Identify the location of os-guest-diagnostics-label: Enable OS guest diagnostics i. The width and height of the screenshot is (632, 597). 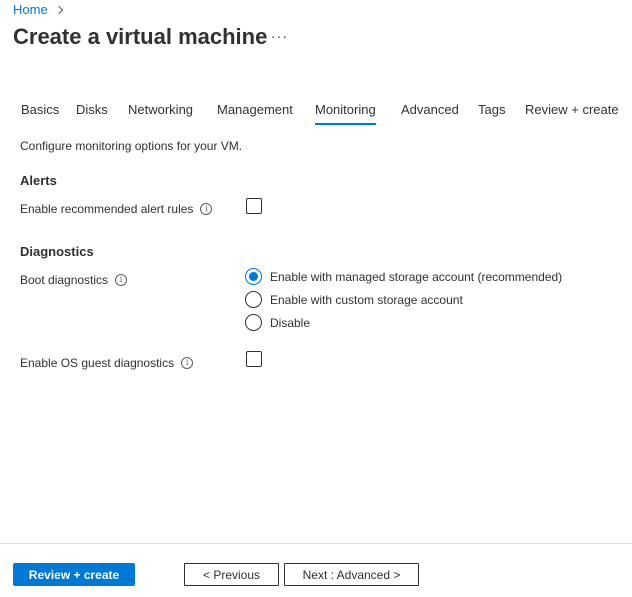
(107, 363).